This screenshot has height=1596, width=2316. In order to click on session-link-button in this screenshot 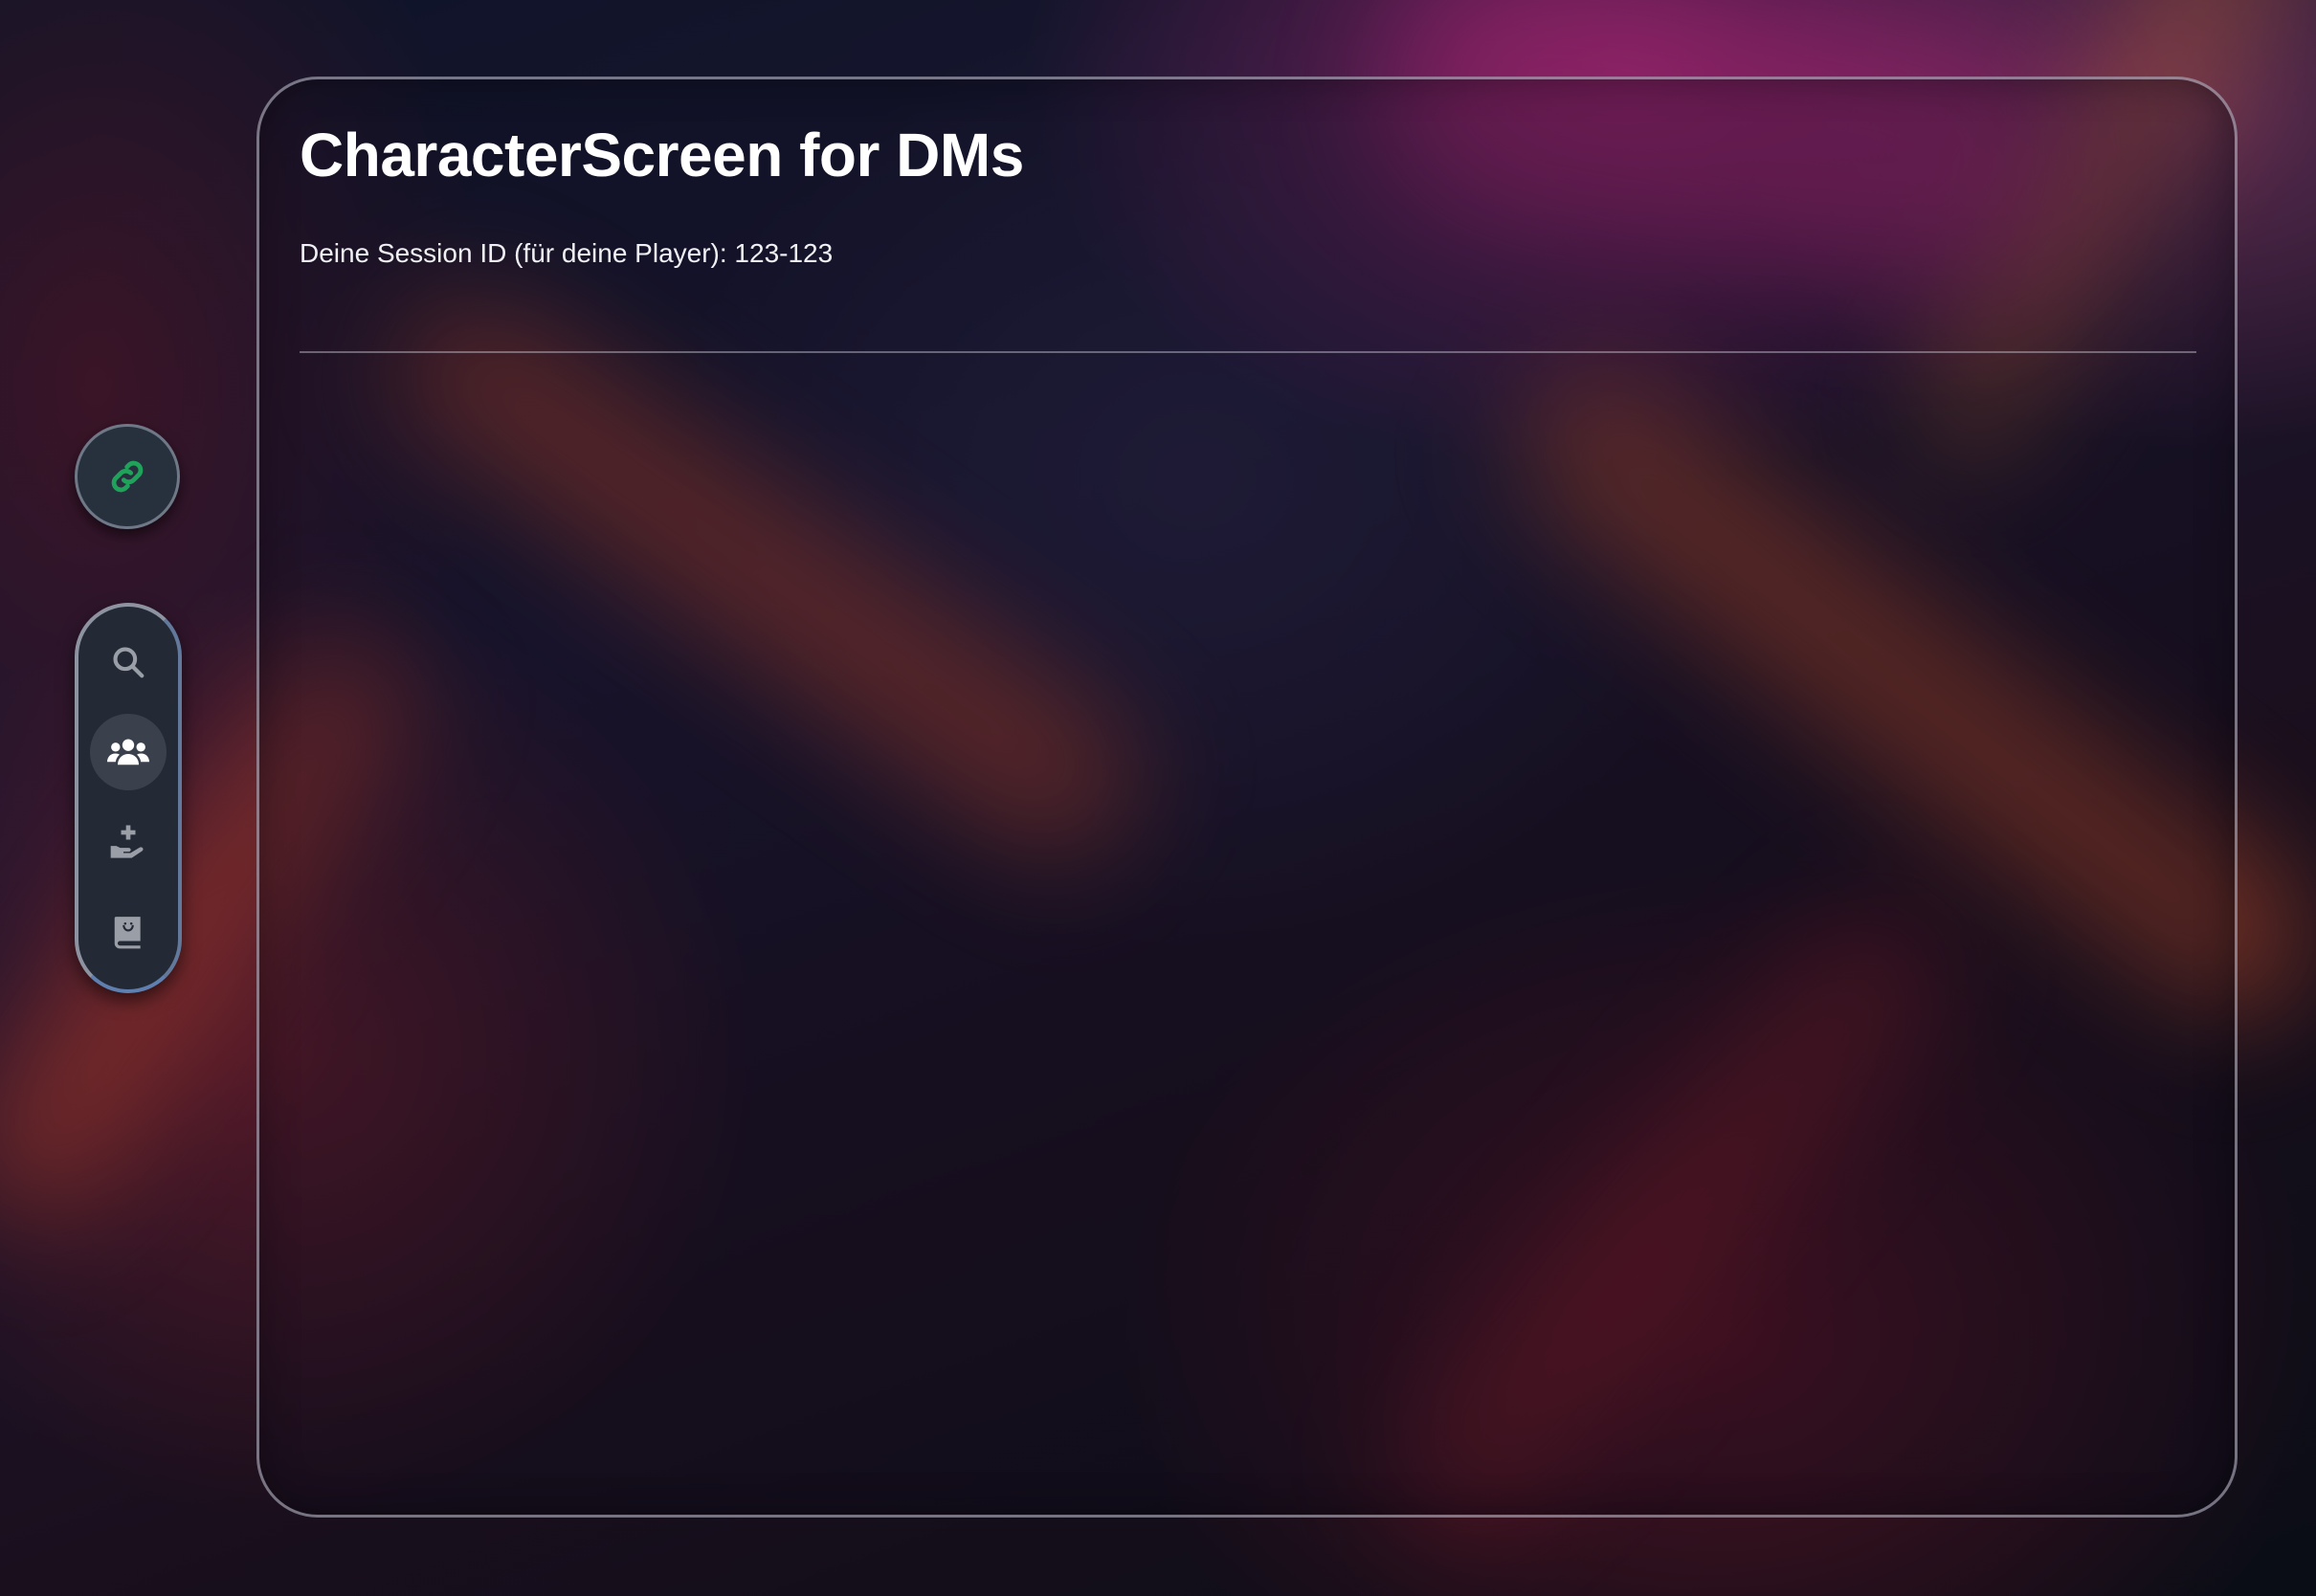, I will do `click(128, 477)`.